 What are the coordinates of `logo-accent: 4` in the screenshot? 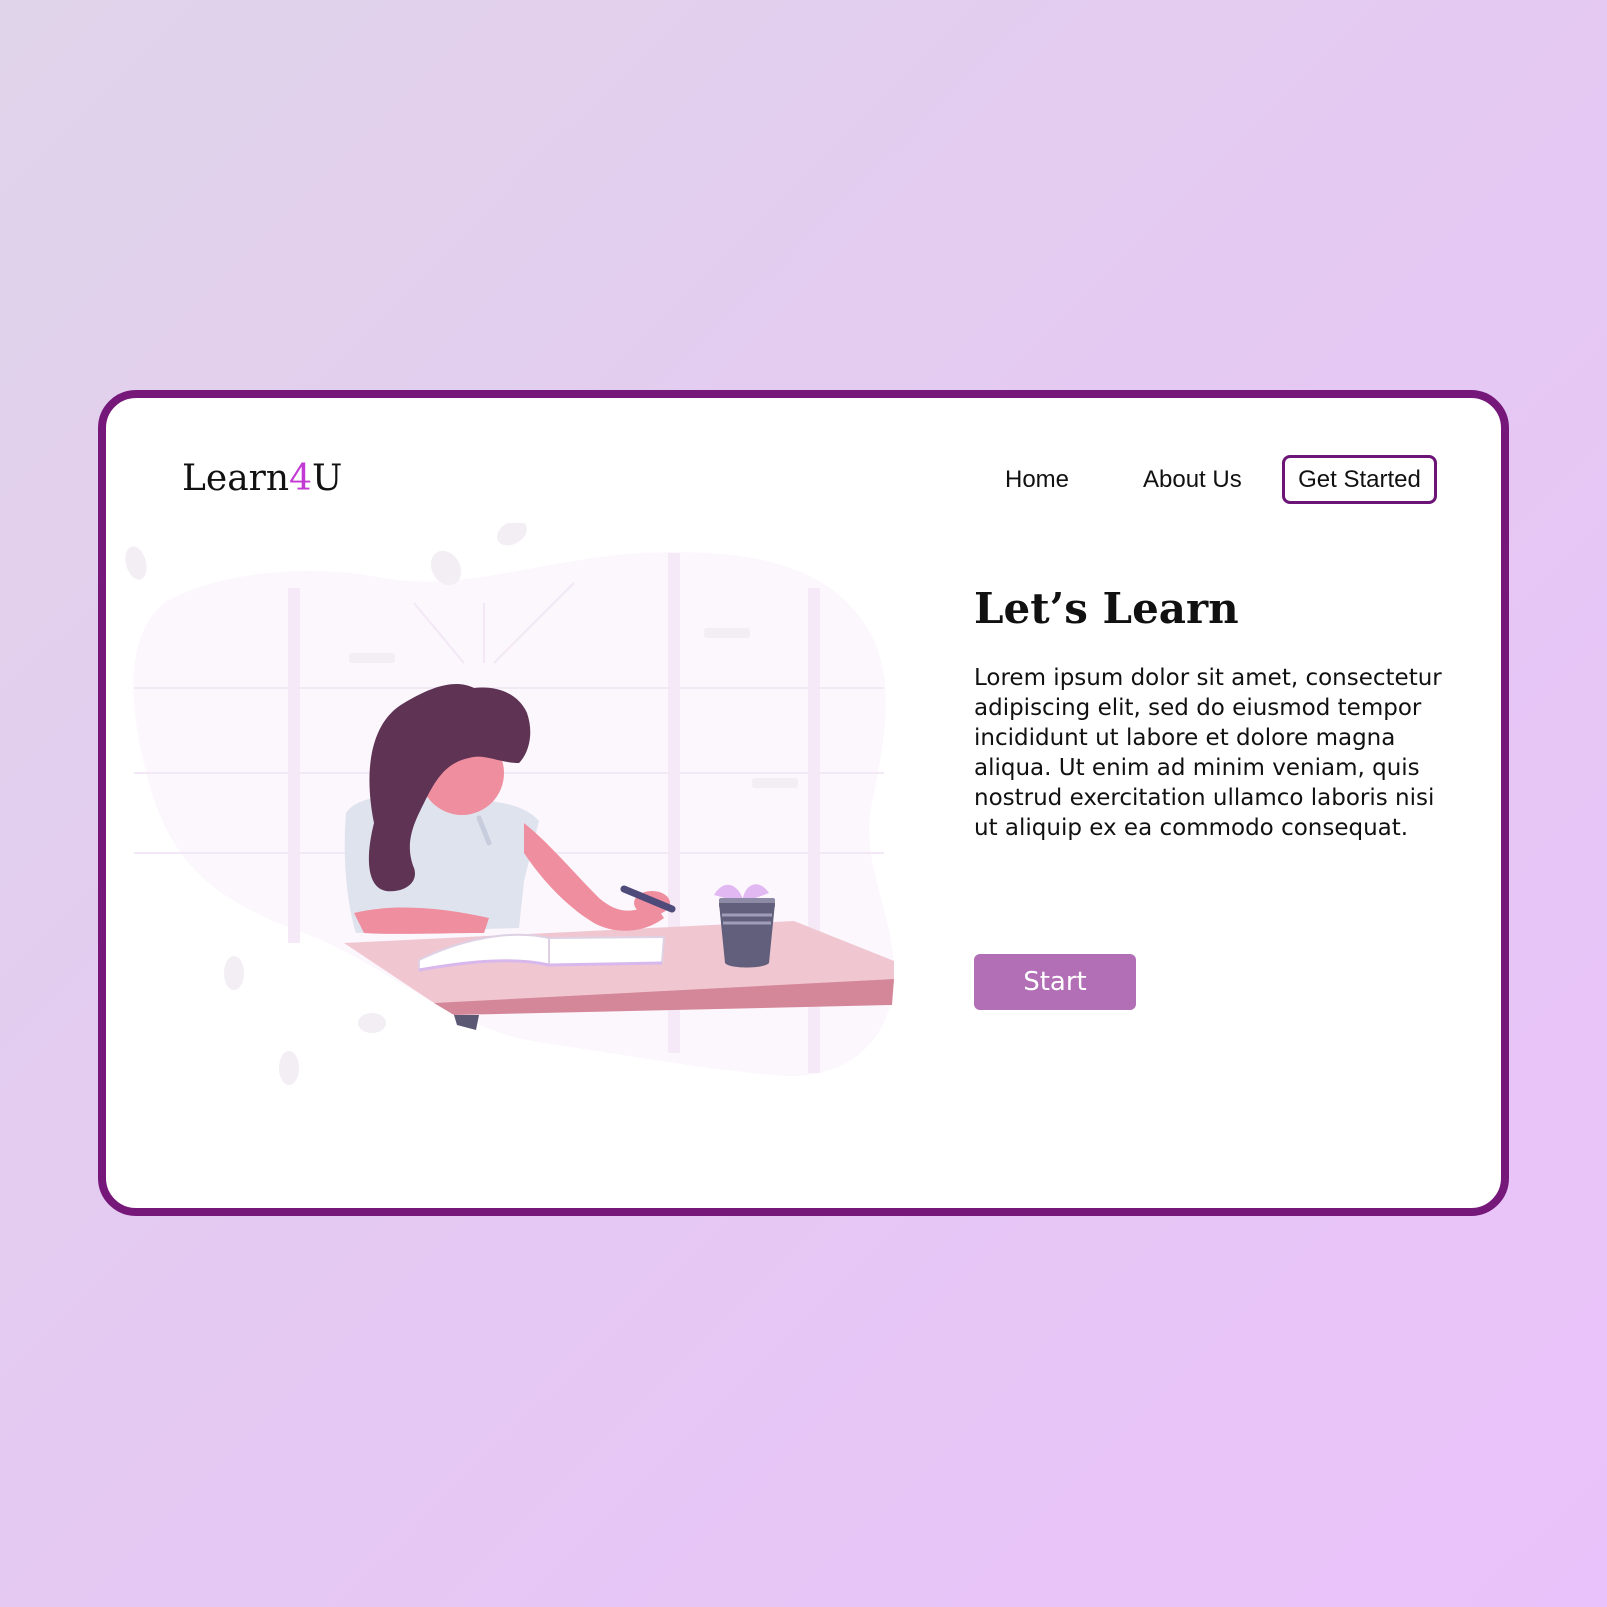 It's located at (300, 478).